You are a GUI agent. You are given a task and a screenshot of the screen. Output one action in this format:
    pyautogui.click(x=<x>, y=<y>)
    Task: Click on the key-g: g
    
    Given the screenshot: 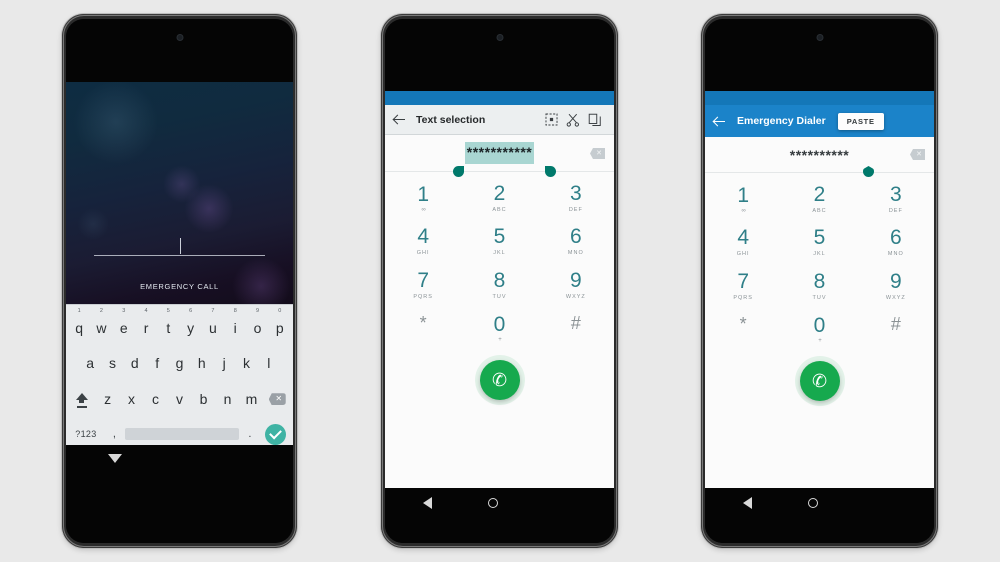 What is the action you would take?
    pyautogui.click(x=179, y=362)
    